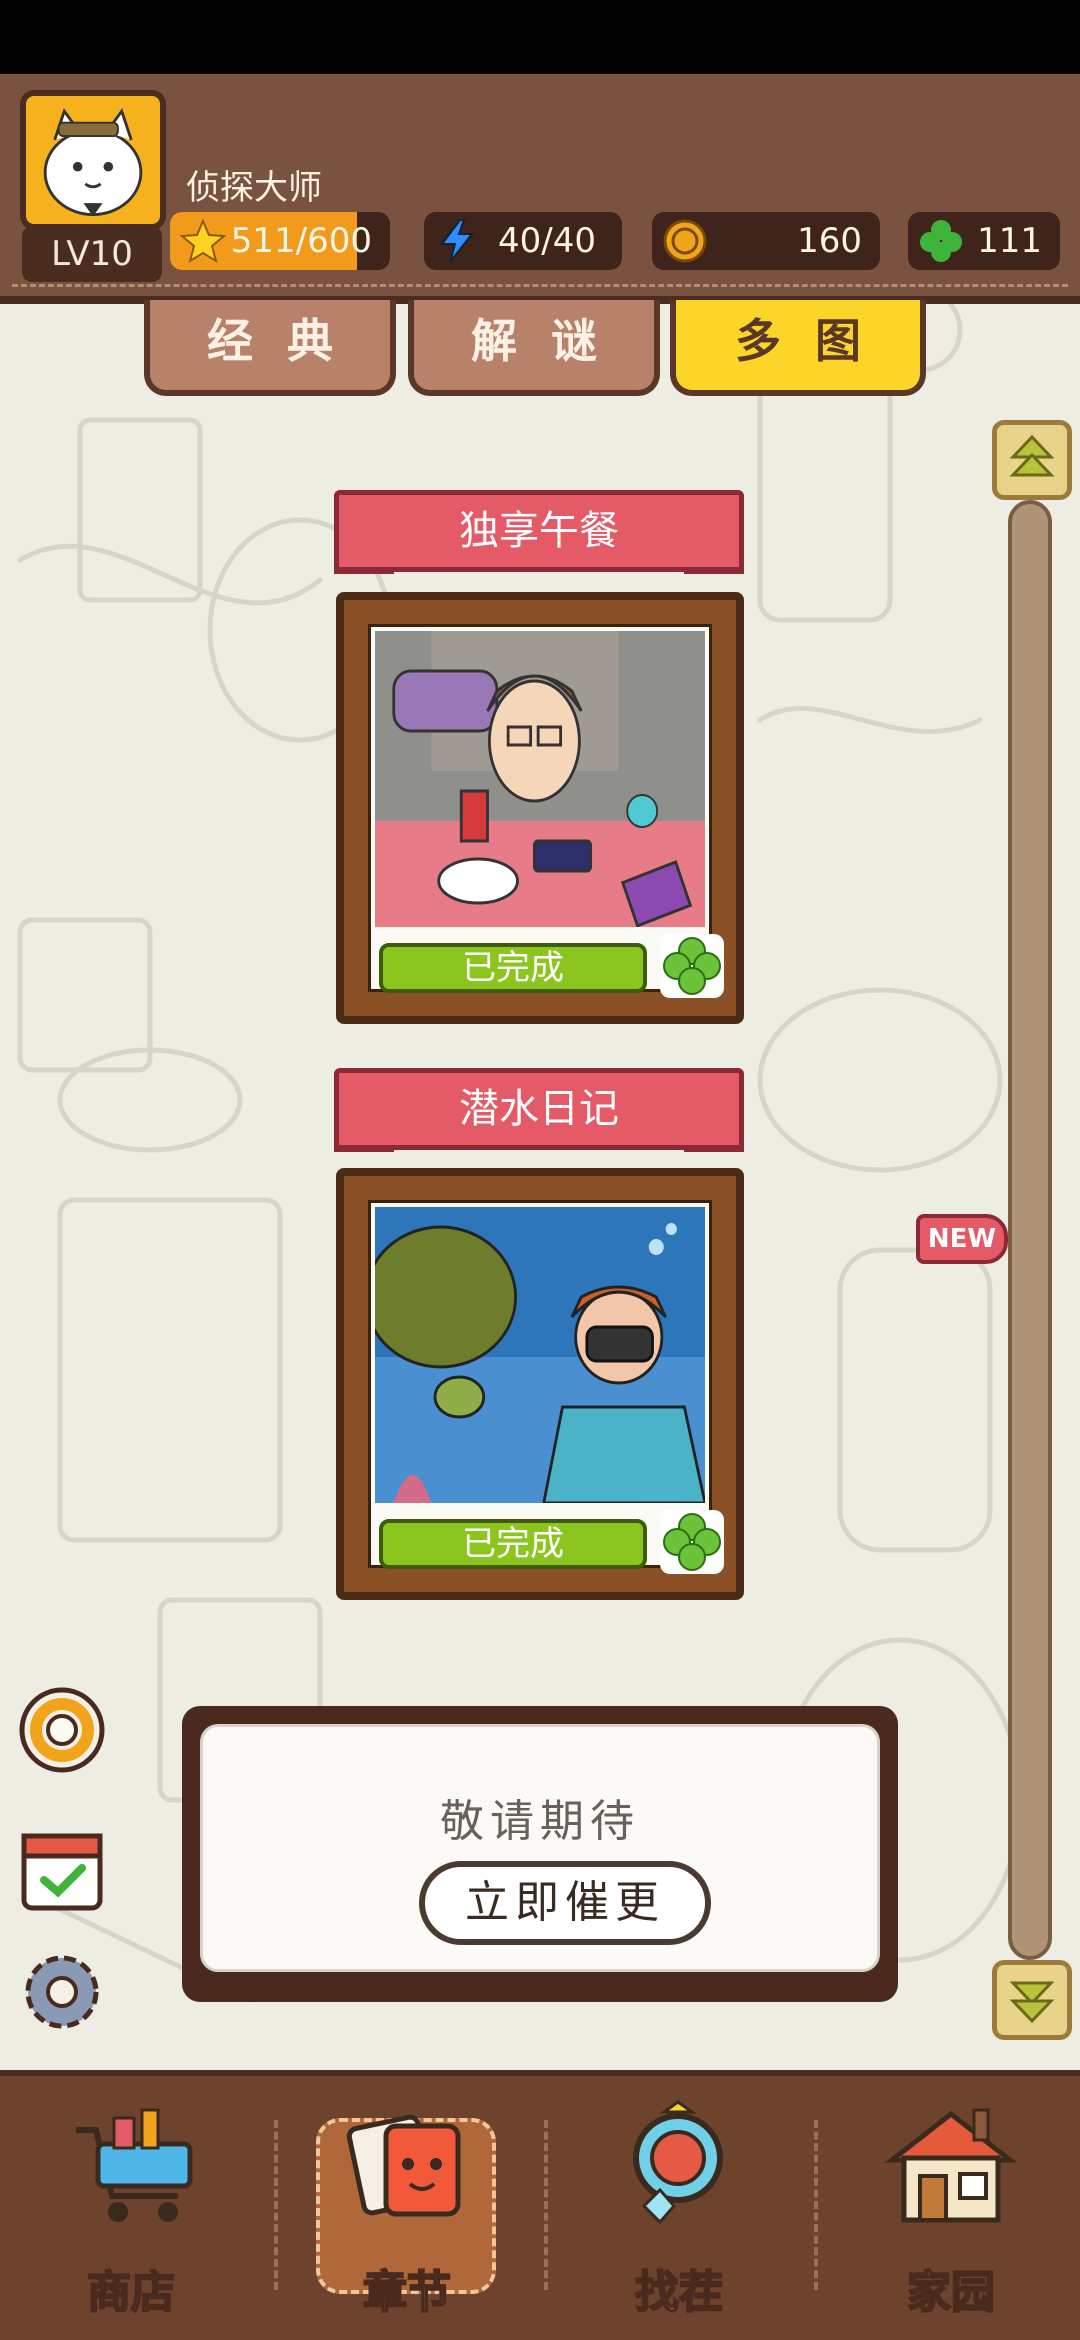 This screenshot has width=1080, height=2340. Describe the element at coordinates (62, 1992) in the screenshot. I see `gear-icon` at that location.